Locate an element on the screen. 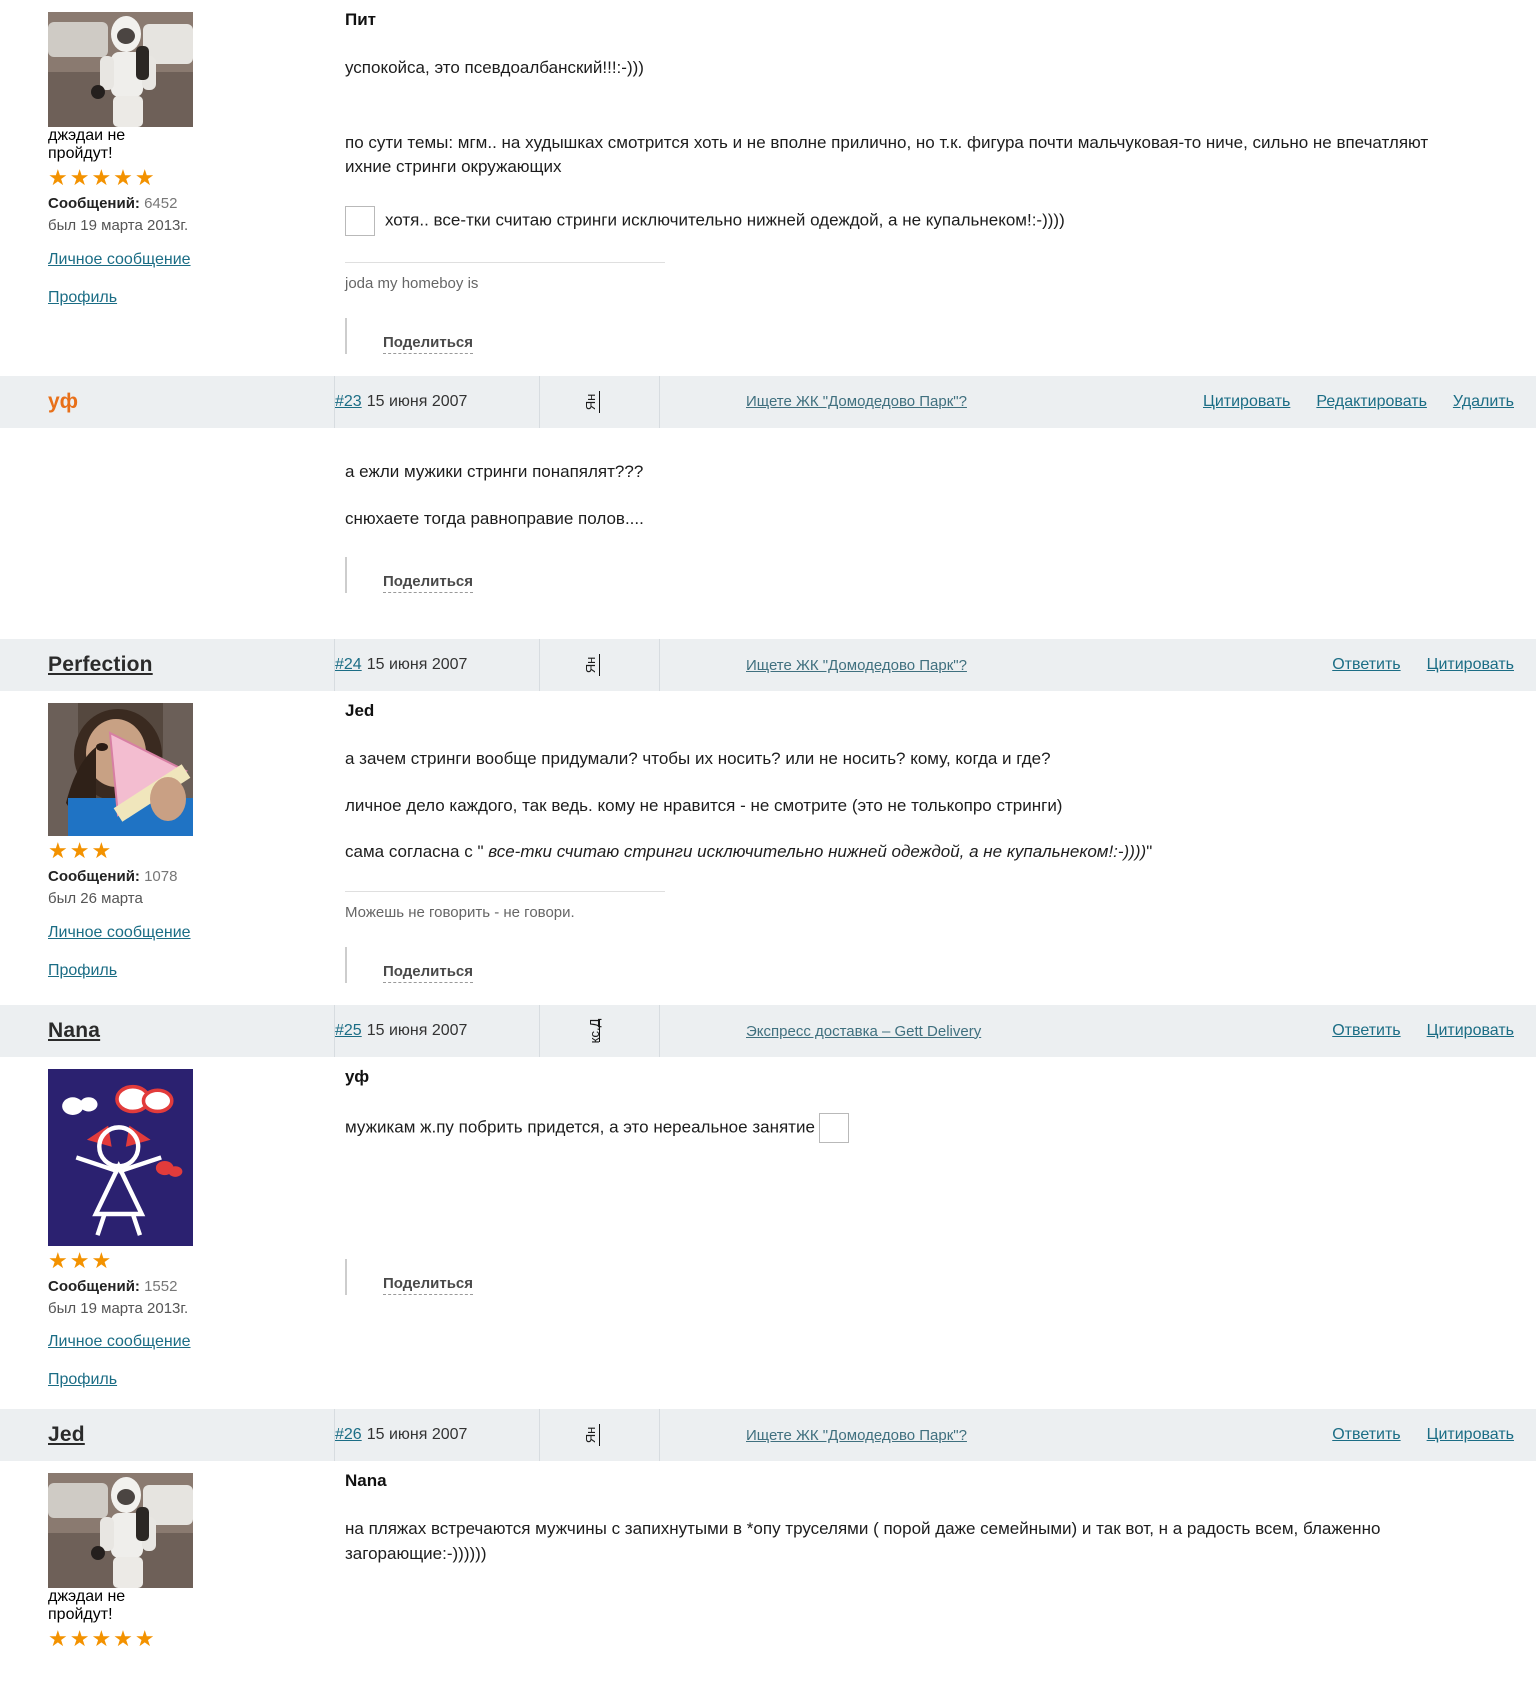 The height and width of the screenshot is (1691, 1536). post-count: Сообщений: 1078 is located at coordinates (191, 877).